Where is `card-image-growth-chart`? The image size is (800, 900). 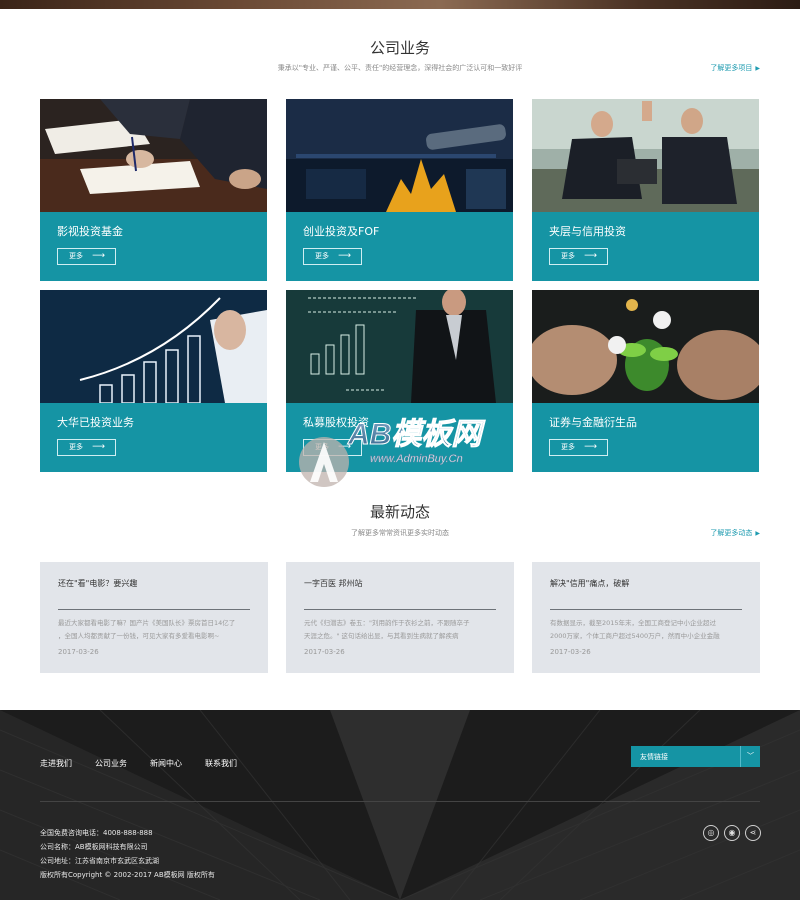 card-image-growth-chart is located at coordinates (153, 346).